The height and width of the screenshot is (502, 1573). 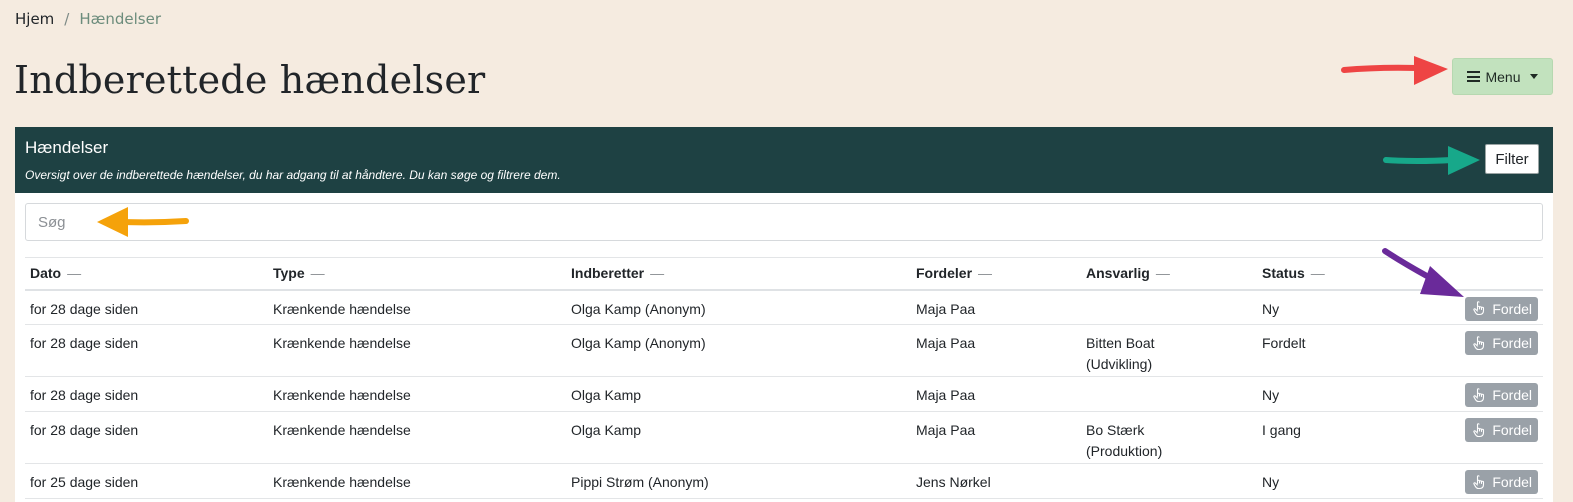 I want to click on column-header-type: Type —, so click(x=417, y=274).